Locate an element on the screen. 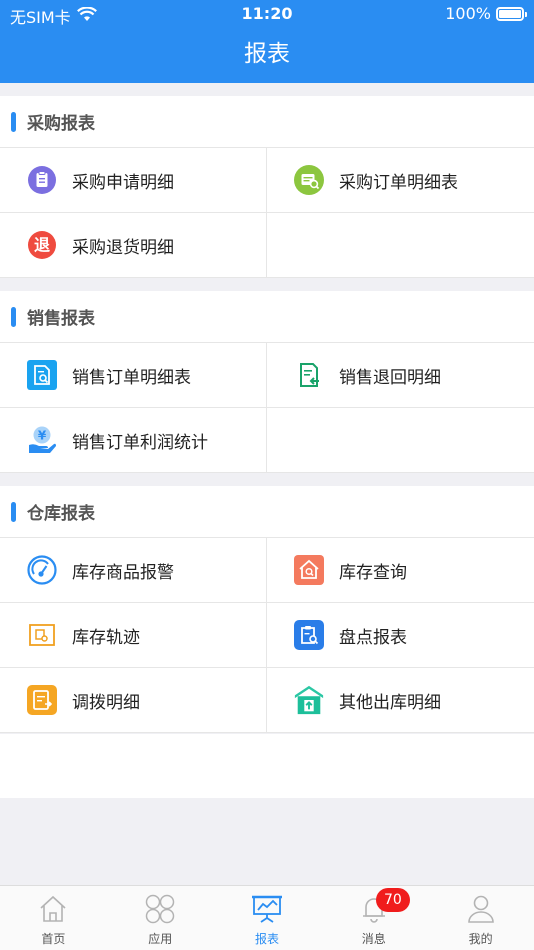 The height and width of the screenshot is (950, 534). report-item: 库存查询 is located at coordinates (400, 570).